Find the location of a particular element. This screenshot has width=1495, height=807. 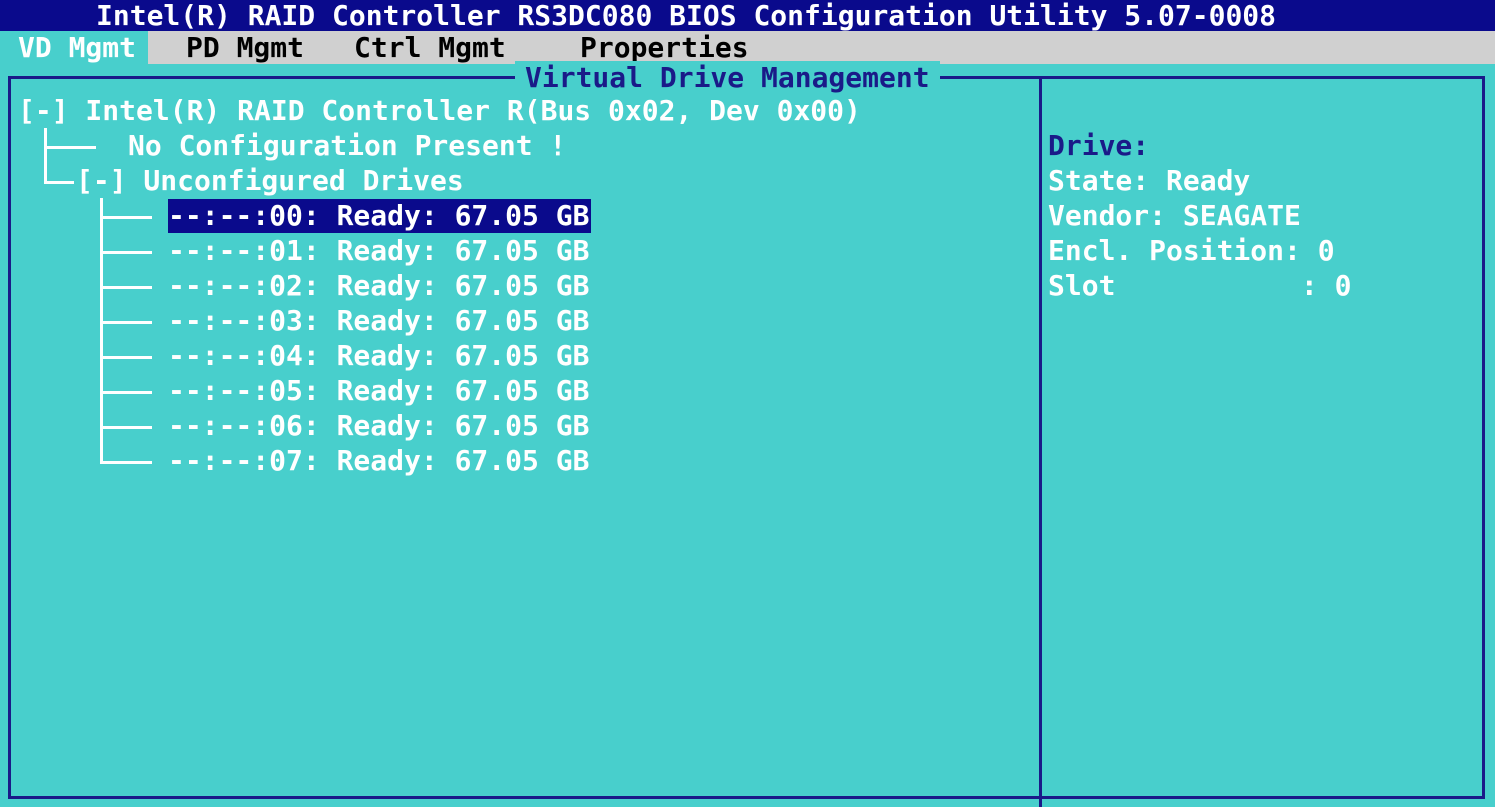

drive-item-07: --:--:07: Ready: 67.05 GB is located at coordinates (378, 461).